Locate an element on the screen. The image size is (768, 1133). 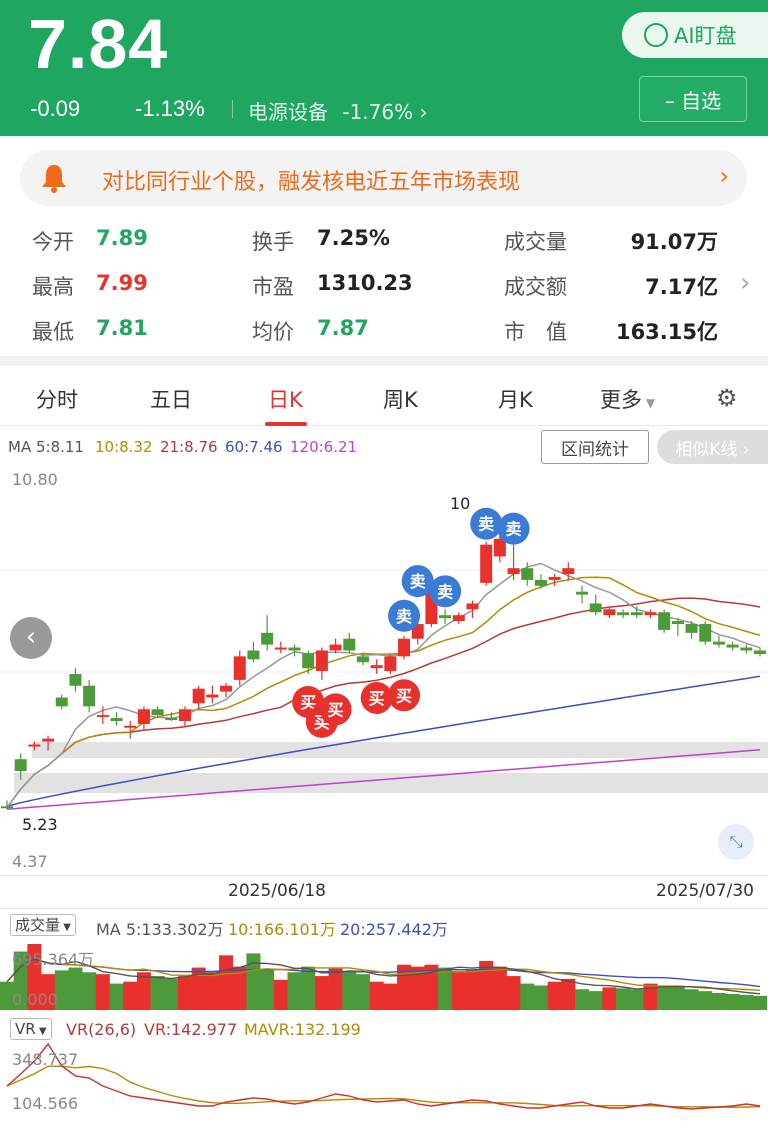
vr-selector-label: VR is located at coordinates (25, 1029).